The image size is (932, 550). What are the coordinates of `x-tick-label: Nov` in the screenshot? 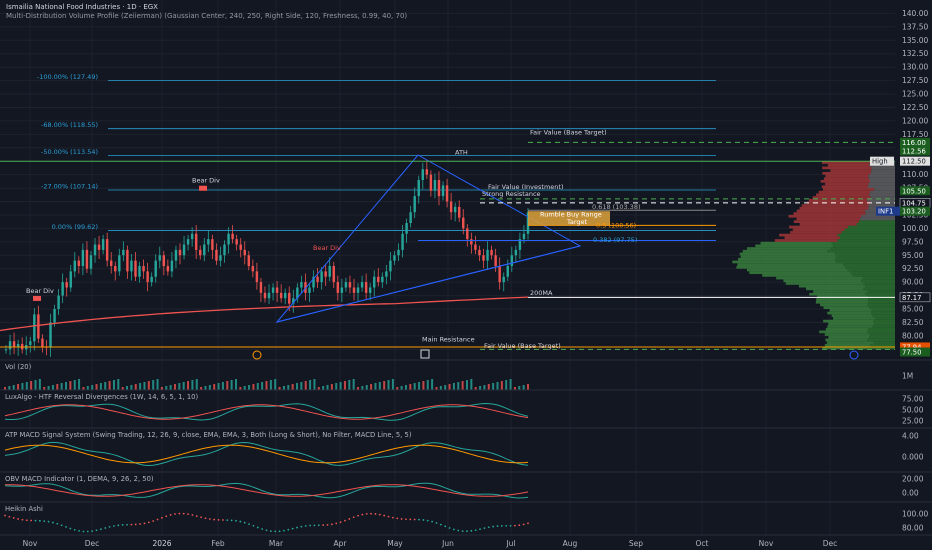 It's located at (30, 543).